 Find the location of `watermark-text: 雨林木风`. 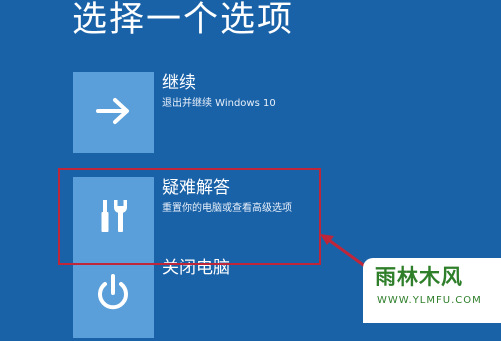

watermark-text: 雨林木风 is located at coordinates (419, 277).